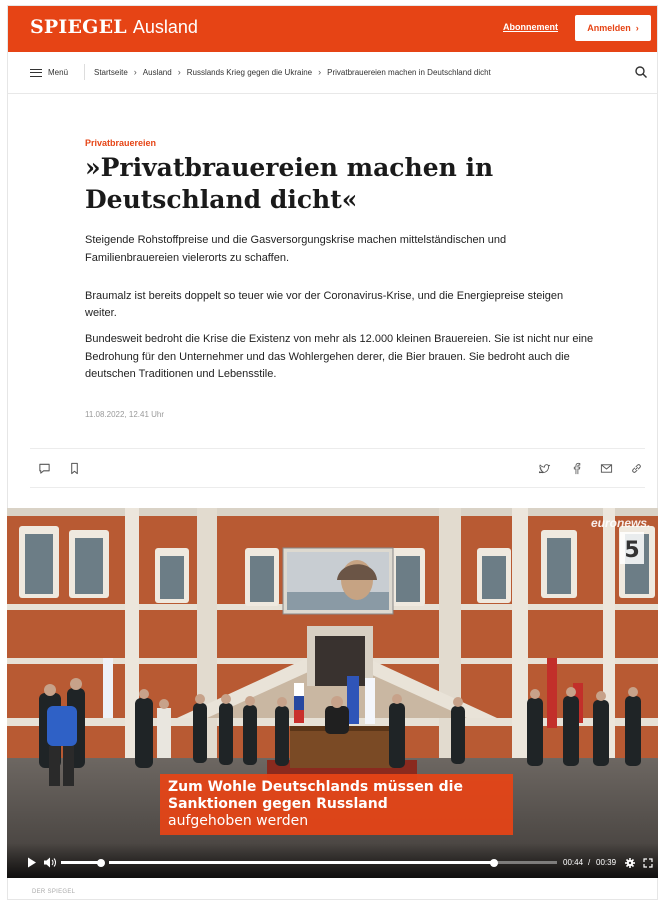 This screenshot has width=665, height=907. Describe the element at coordinates (630, 863) in the screenshot. I see `settings-icon` at that location.